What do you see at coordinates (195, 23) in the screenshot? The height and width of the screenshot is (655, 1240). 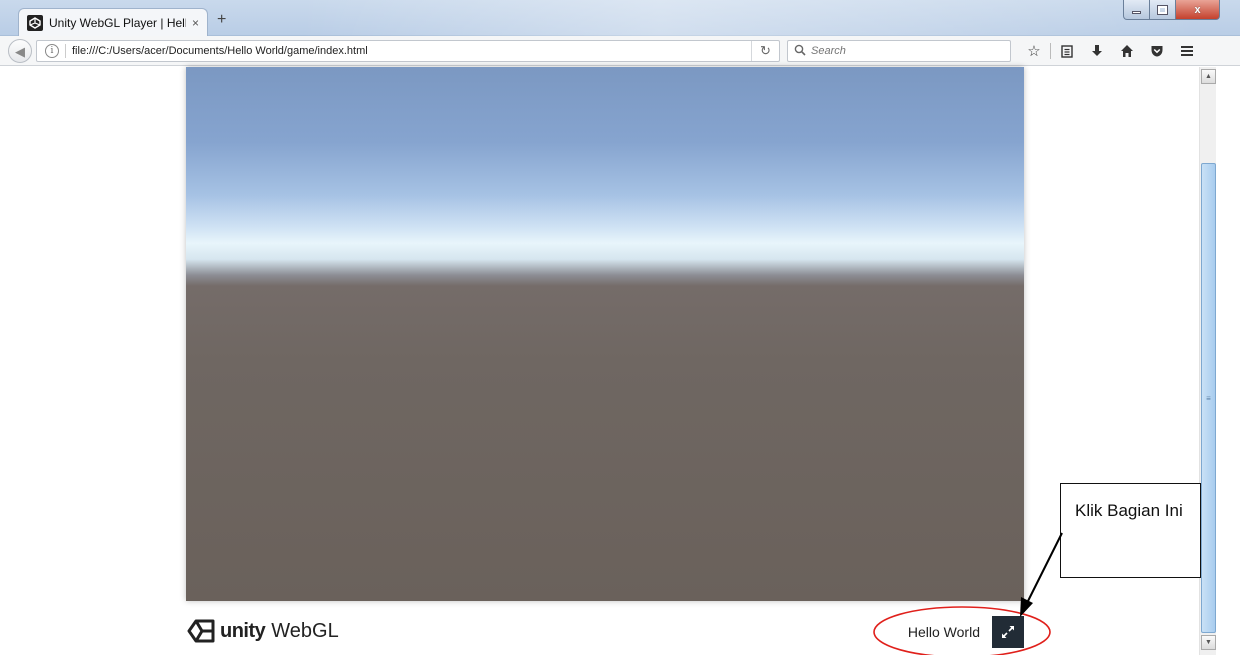 I see `tab-close-icon: ×` at bounding box center [195, 23].